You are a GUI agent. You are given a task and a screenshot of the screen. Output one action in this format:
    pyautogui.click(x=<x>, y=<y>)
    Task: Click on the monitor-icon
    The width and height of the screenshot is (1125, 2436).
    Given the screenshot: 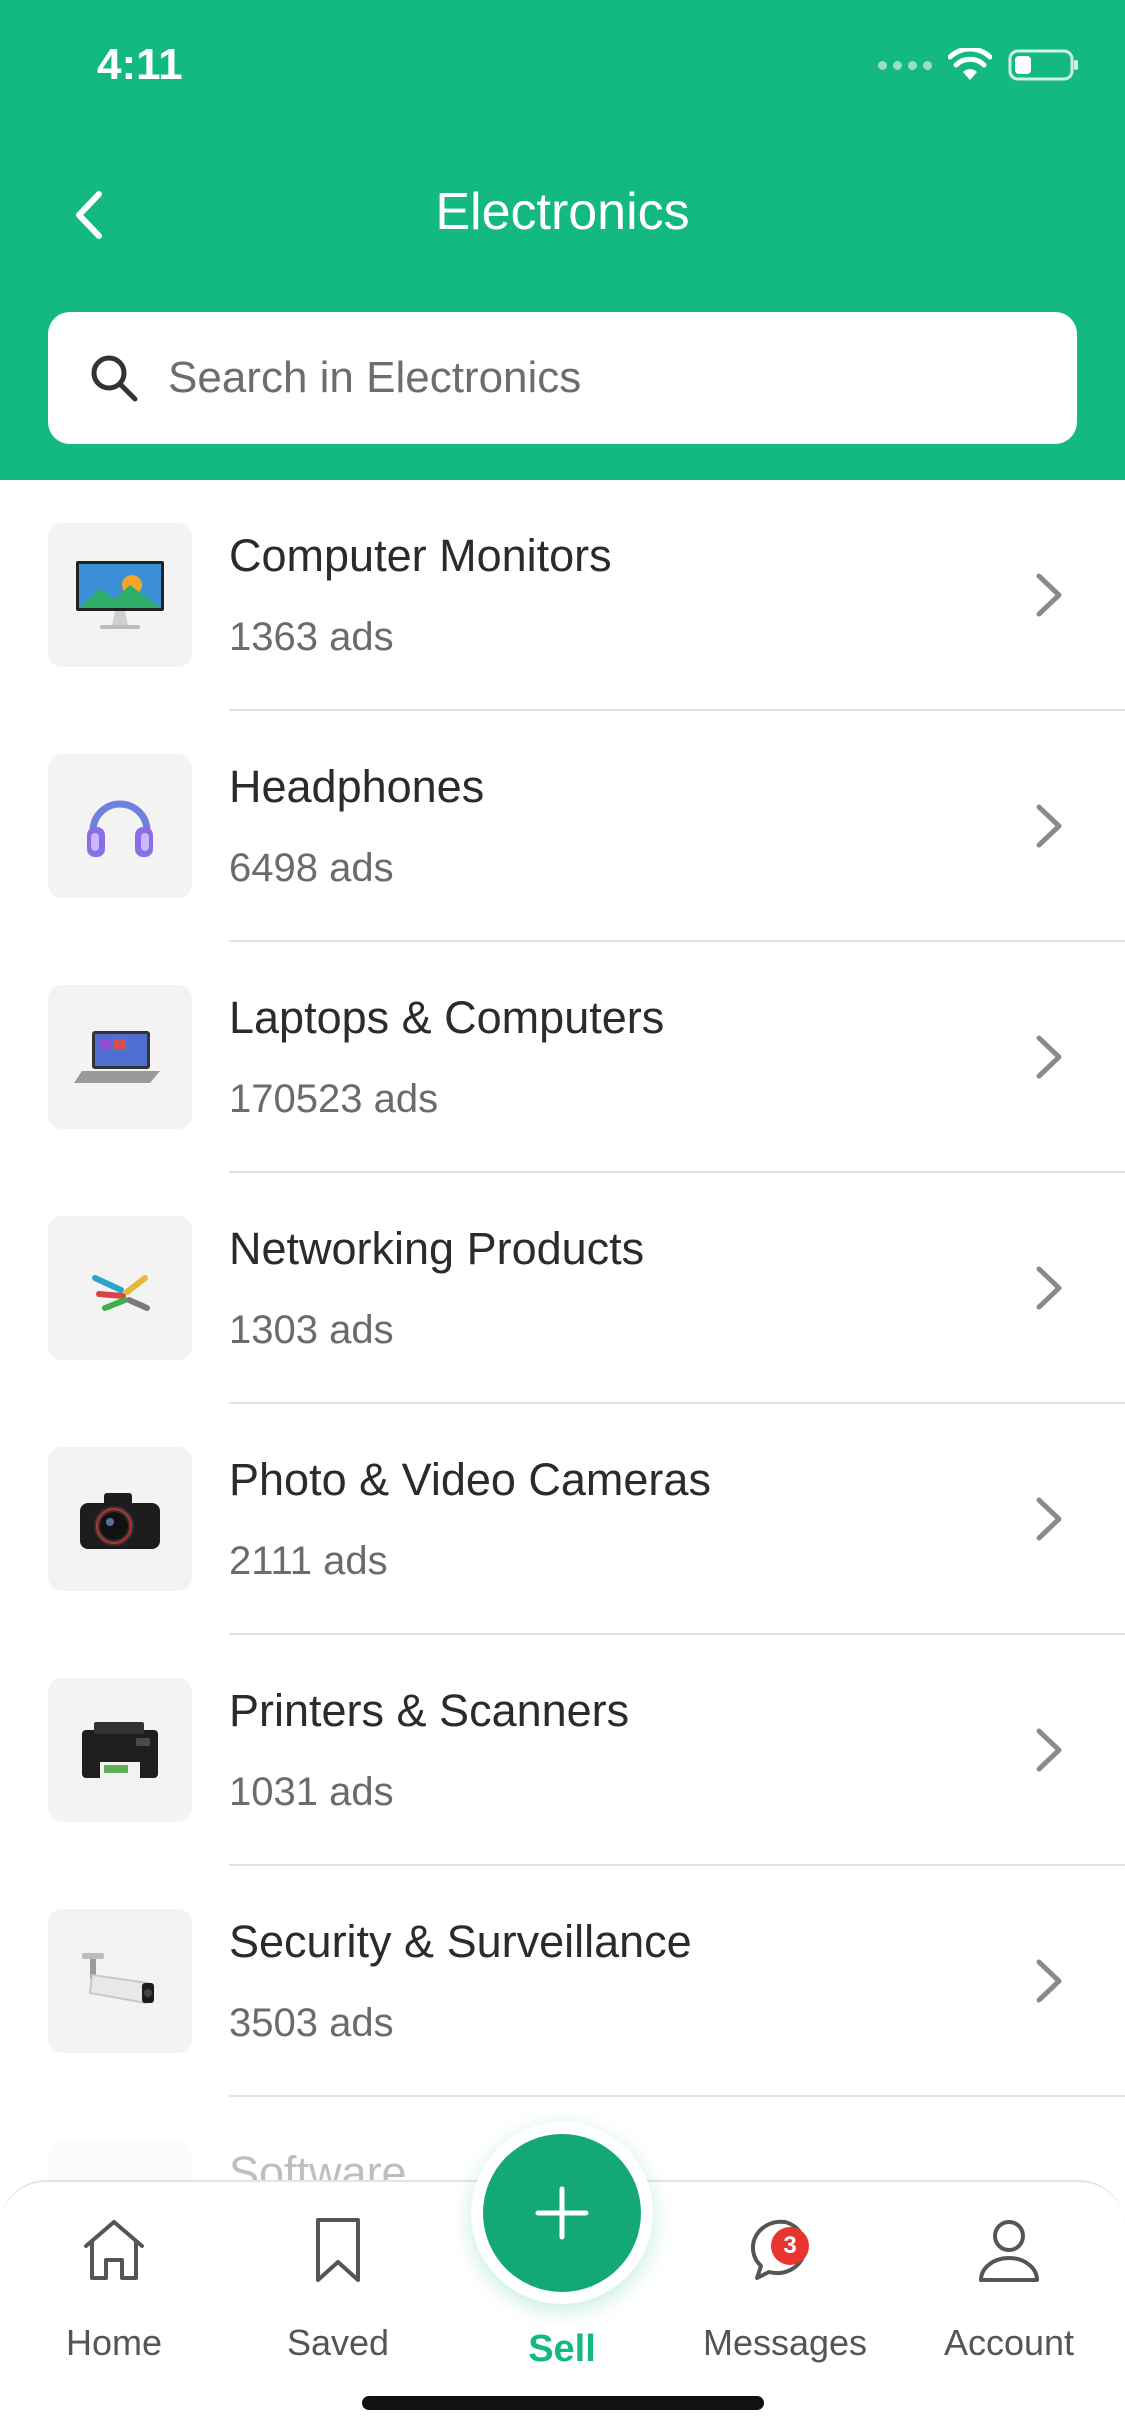 What is the action you would take?
    pyautogui.click(x=120, y=595)
    